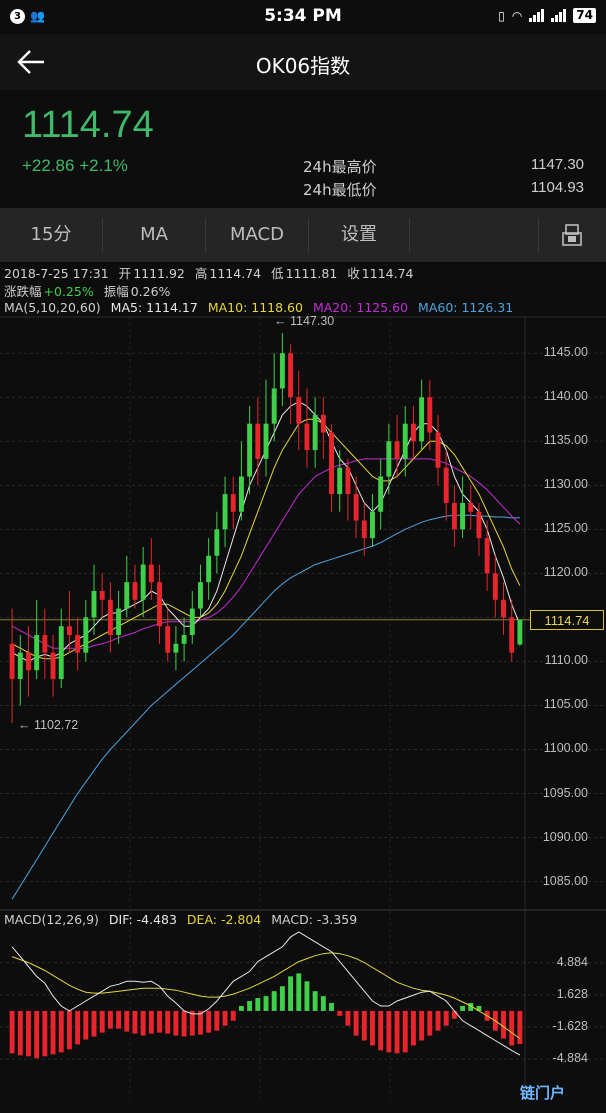 The image size is (606, 1113). I want to click on macd-legend-title: MACD(12,26,9), so click(51, 919).